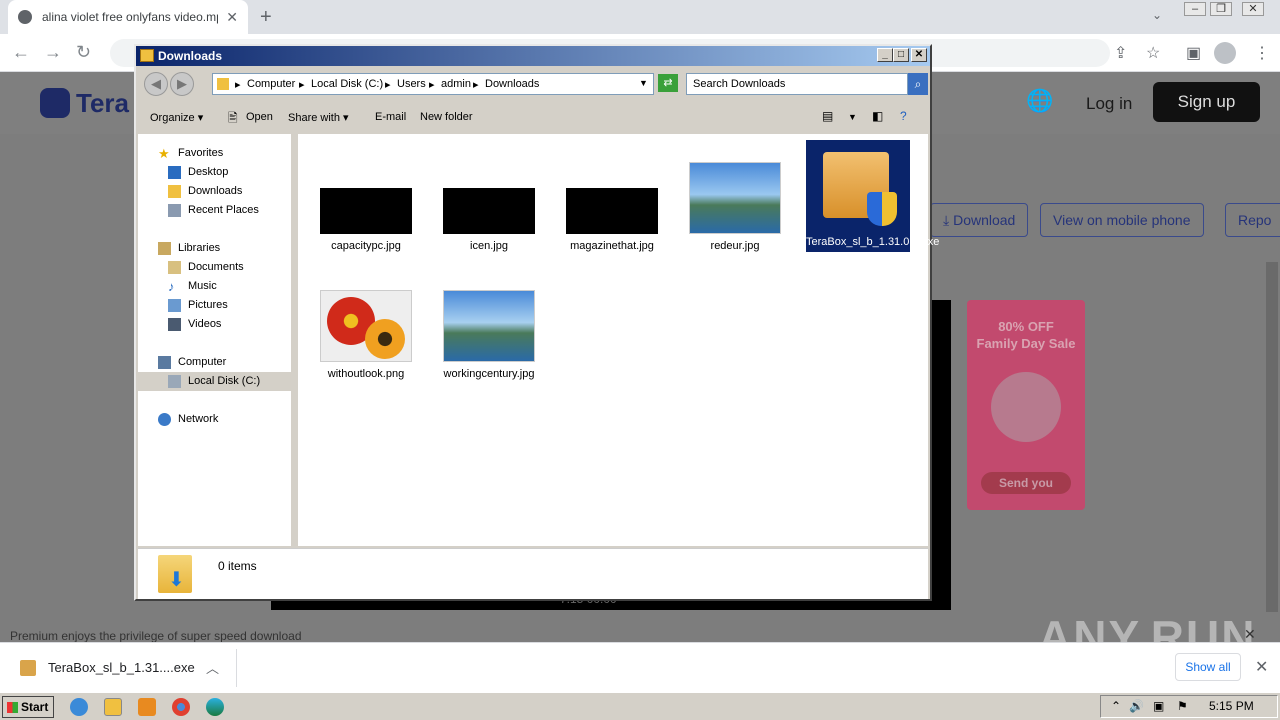  What do you see at coordinates (1231, 706) in the screenshot?
I see `clock: 5:15 PM` at bounding box center [1231, 706].